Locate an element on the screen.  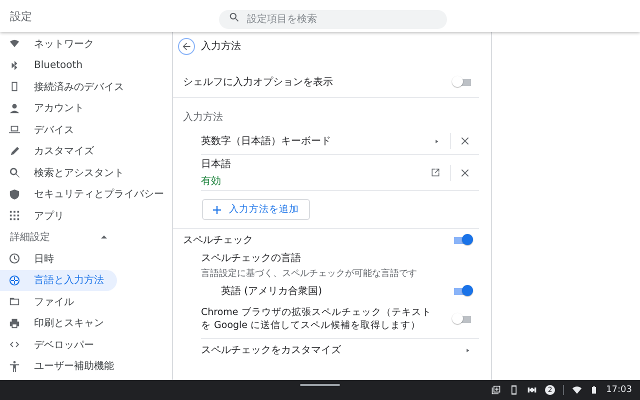
customize-spellcheck-link: スペルチェックをカスタマイズ is located at coordinates (340, 350).